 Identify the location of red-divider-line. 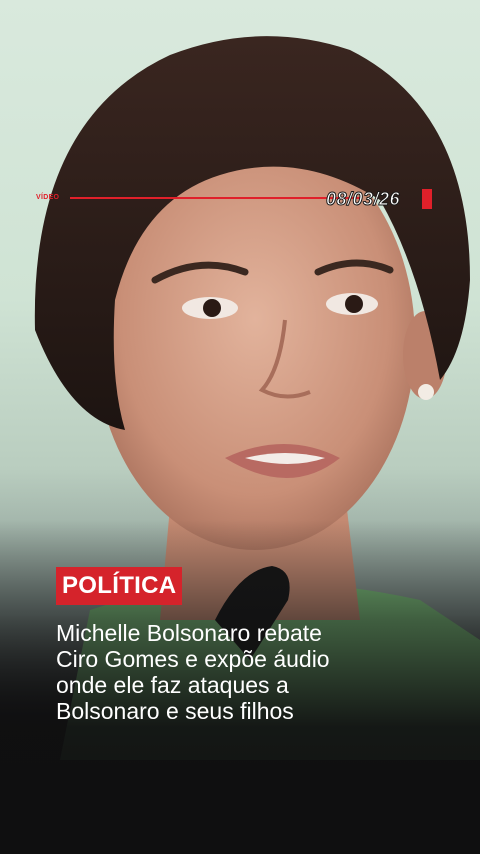
(215, 198).